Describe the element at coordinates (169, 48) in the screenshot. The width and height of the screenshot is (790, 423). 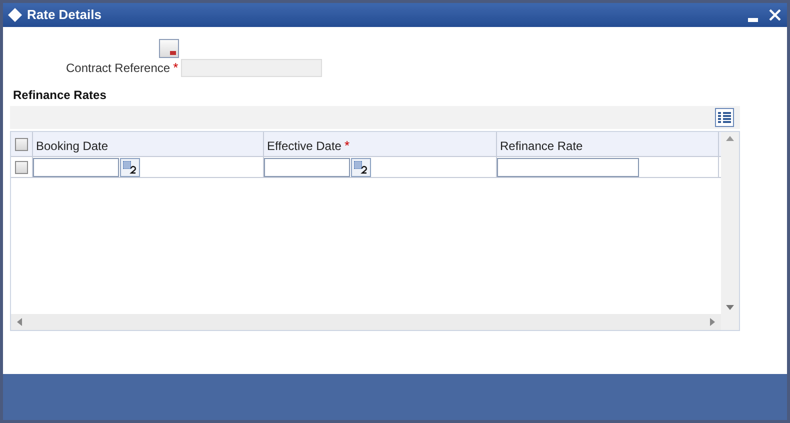
I see `lookup-button` at that location.